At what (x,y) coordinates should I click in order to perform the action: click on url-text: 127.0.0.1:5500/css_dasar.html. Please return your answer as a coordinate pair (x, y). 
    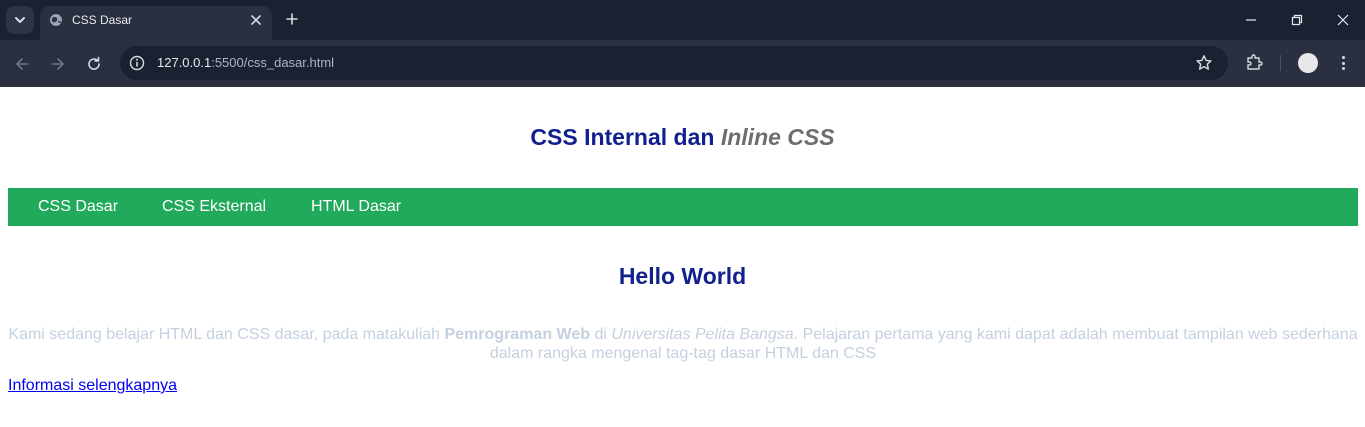
    Looking at the image, I should click on (245, 63).